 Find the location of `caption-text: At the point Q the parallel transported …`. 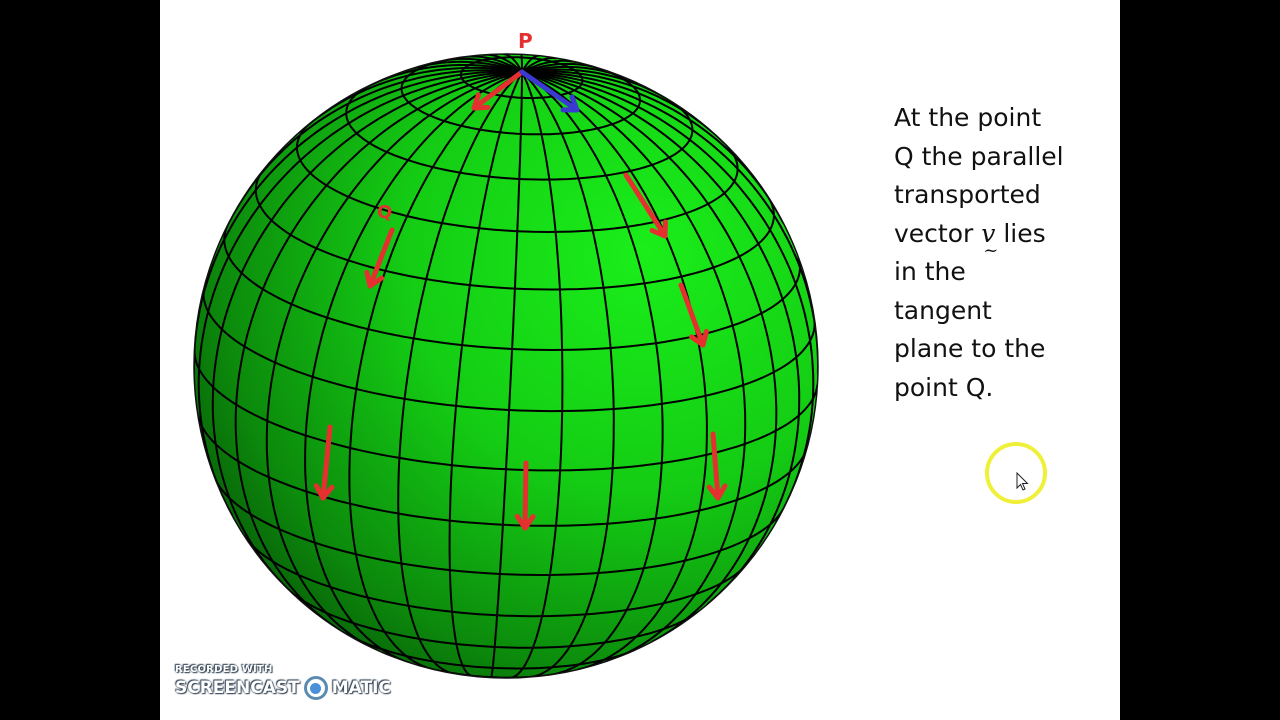

caption-text: At the point Q the parallel transported … is located at coordinates (994, 253).